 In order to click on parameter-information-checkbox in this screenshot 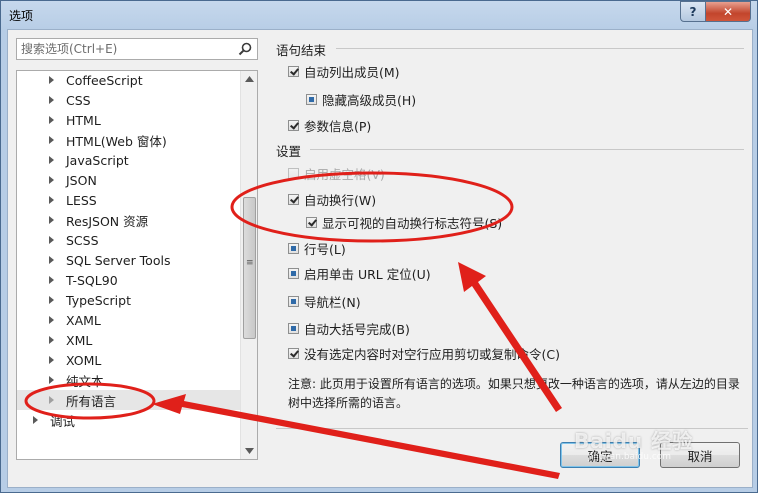, I will do `click(293, 125)`.